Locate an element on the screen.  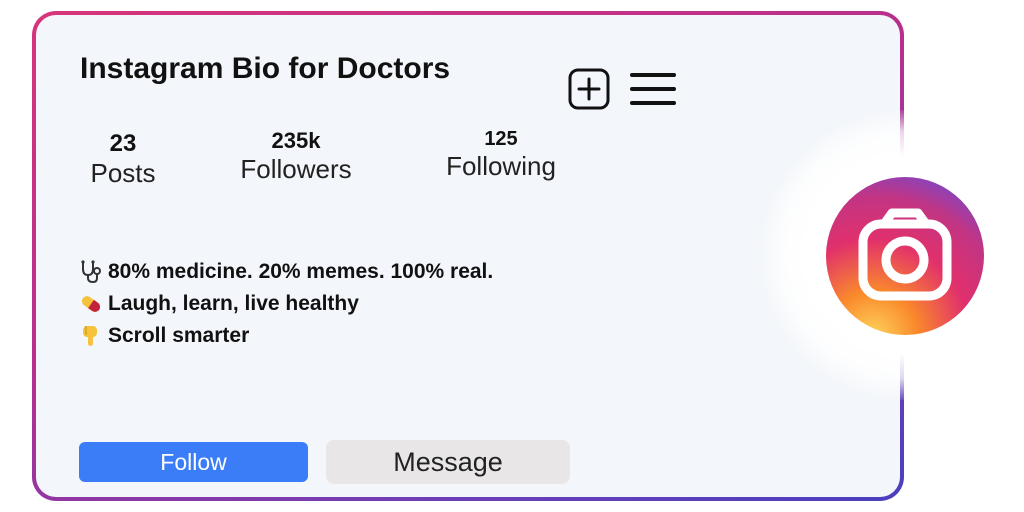
bio-line: Laugh, learn, live healthy is located at coordinates (285, 304).